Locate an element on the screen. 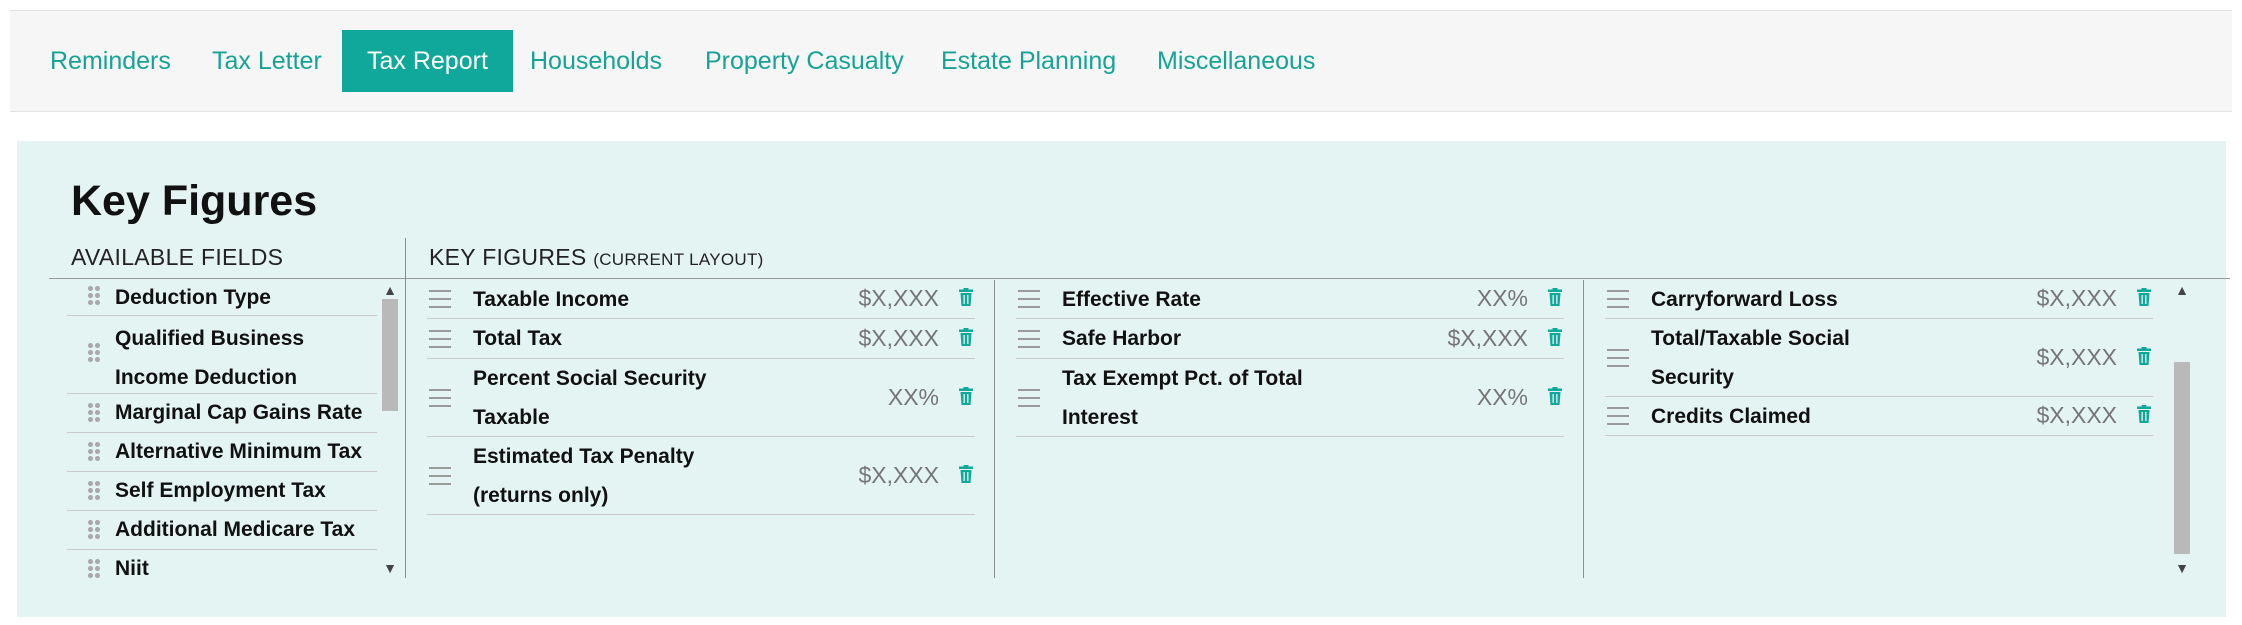 The image size is (2242, 625). key-figure-label: Effective Rate is located at coordinates (1131, 299).